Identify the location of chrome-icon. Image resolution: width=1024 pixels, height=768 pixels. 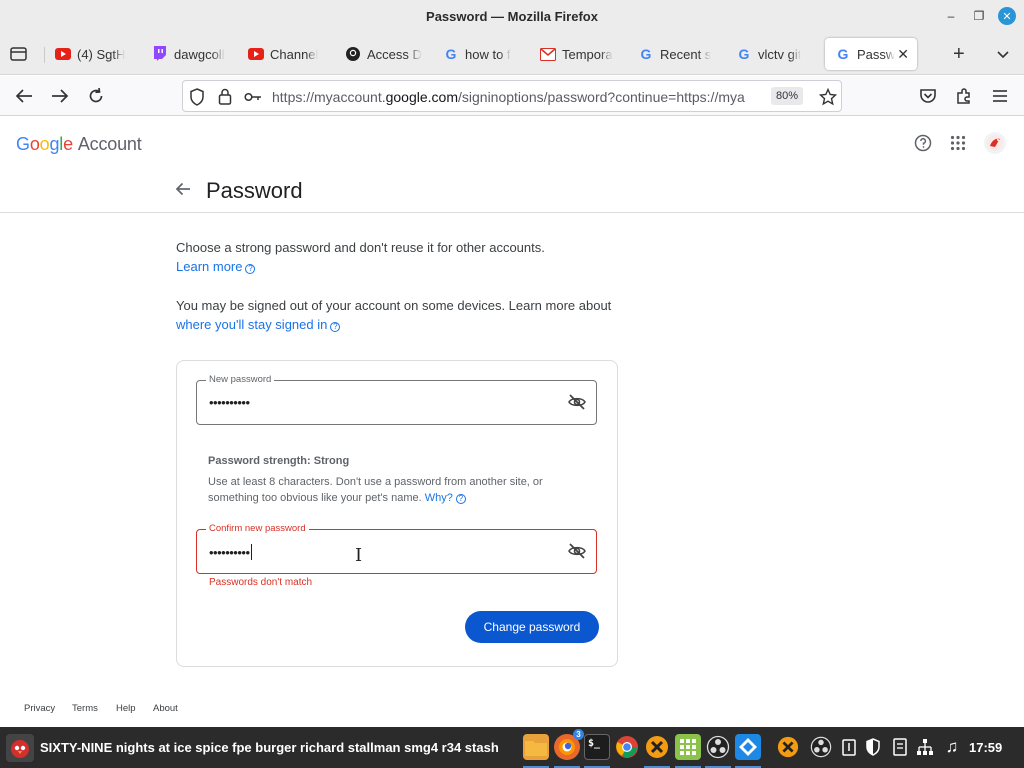
(627, 747).